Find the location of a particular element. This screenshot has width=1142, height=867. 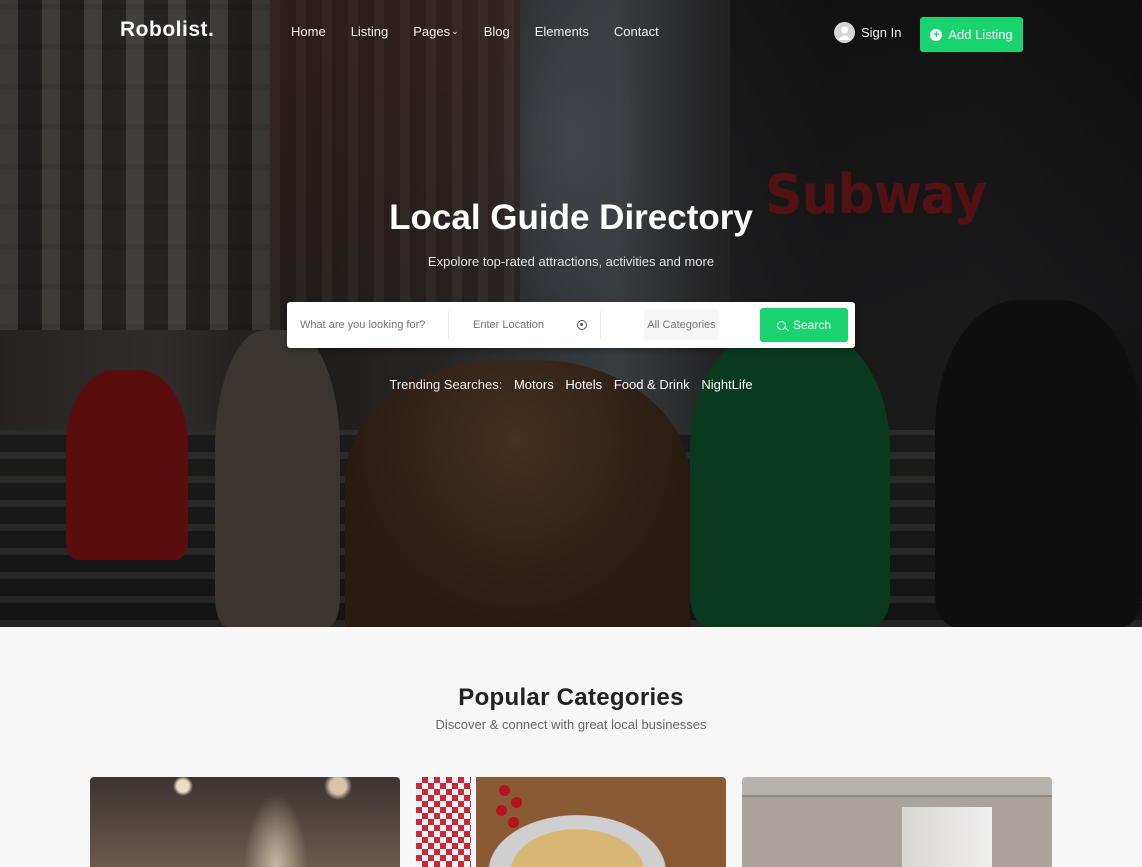

trending-label: Trending Searches: is located at coordinates (446, 384).